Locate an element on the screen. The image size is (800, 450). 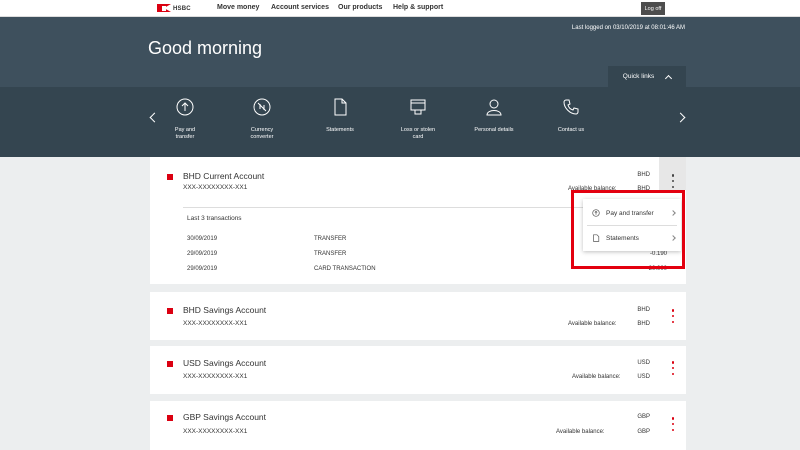
quick-link-label: Currency converter is located at coordinates (262, 133).